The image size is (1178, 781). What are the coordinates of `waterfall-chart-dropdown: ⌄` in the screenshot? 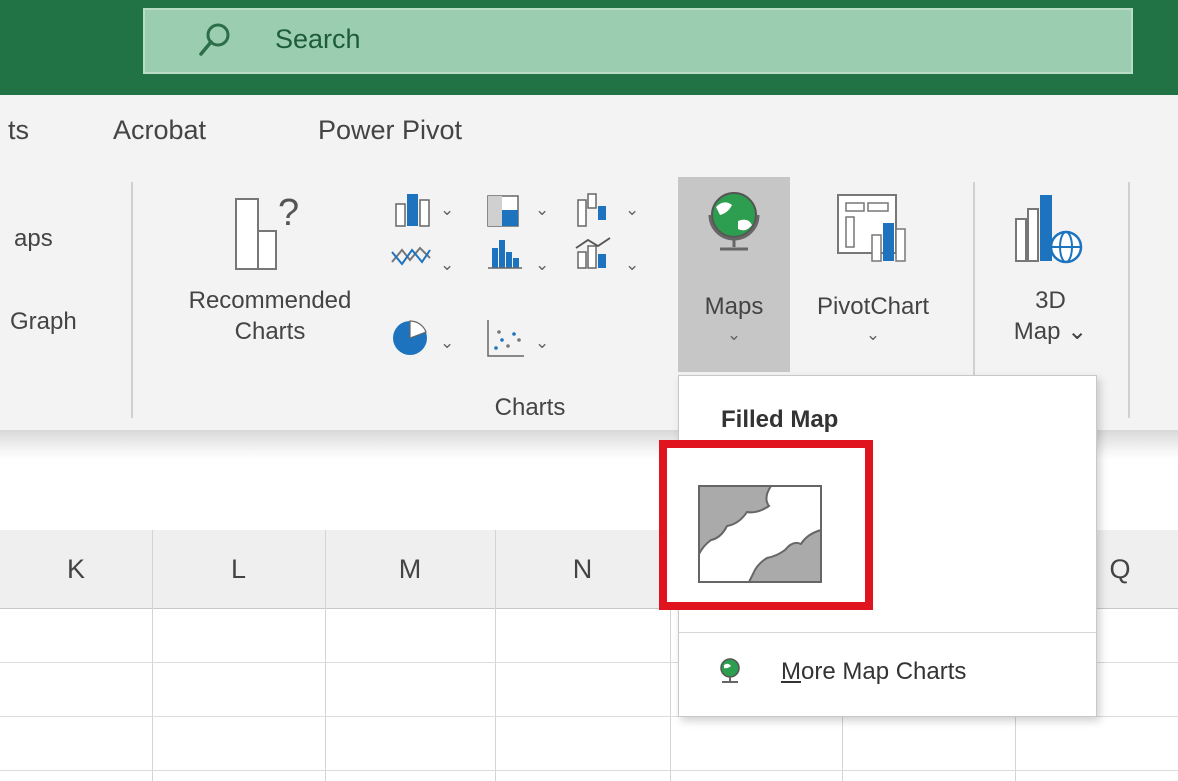 It's located at (632, 210).